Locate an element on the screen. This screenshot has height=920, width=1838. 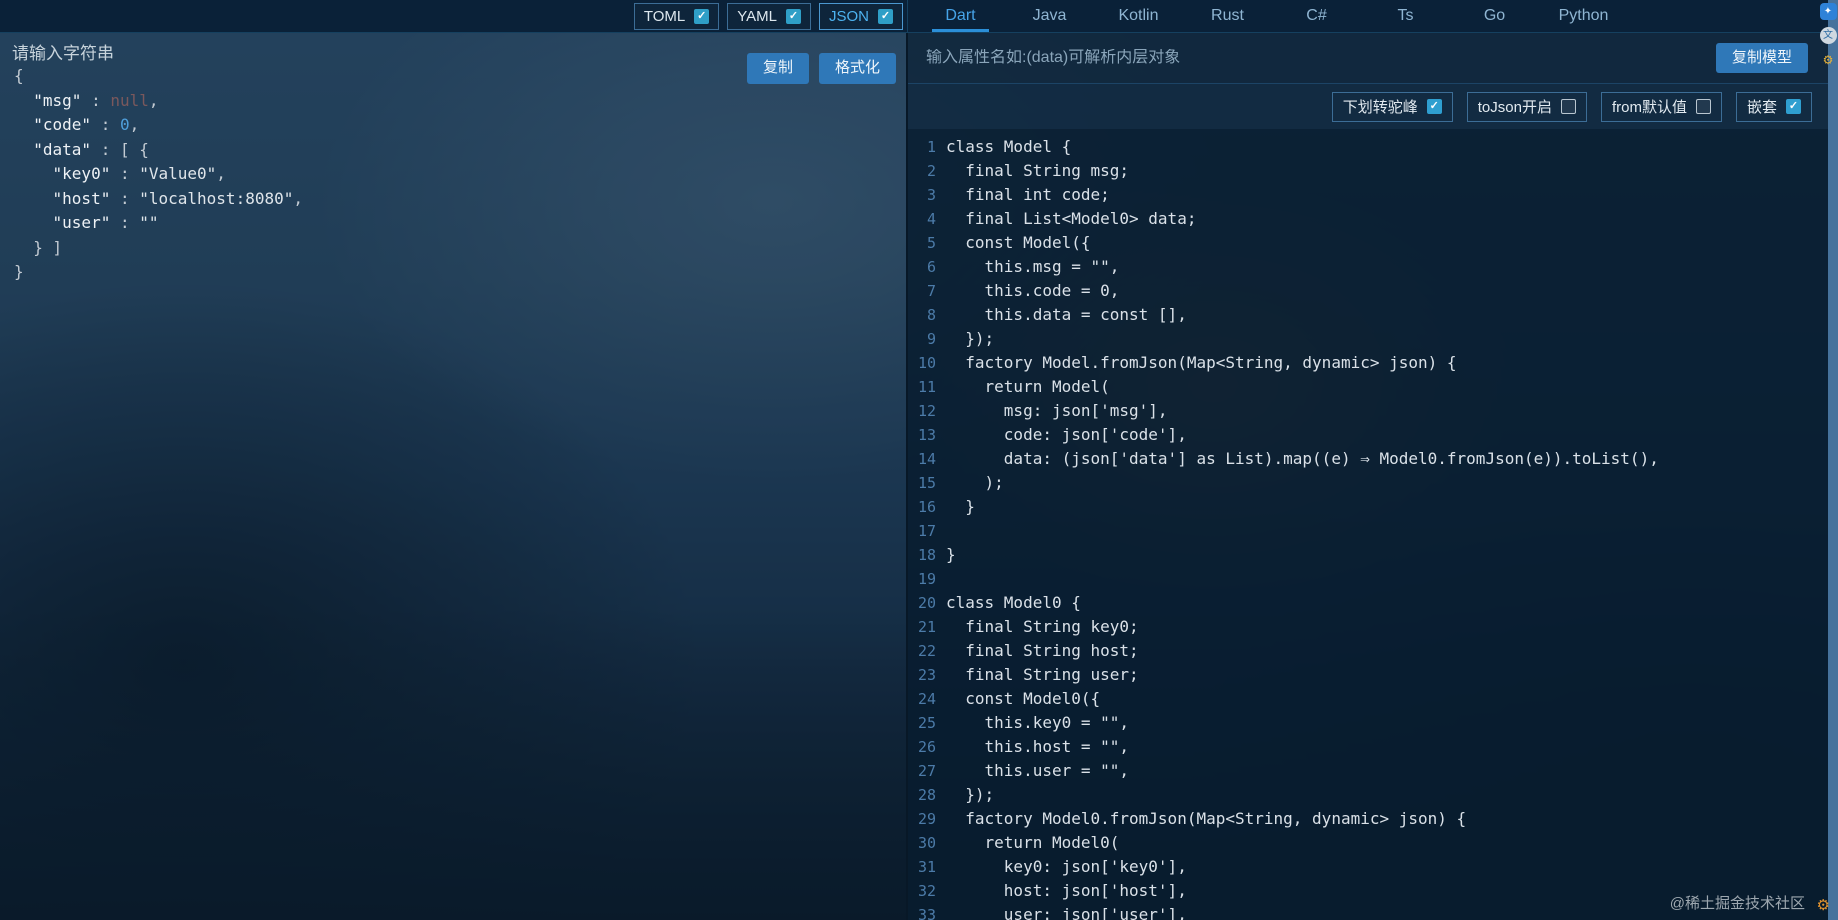
line-number: 13 is located at coordinates (926, 435).